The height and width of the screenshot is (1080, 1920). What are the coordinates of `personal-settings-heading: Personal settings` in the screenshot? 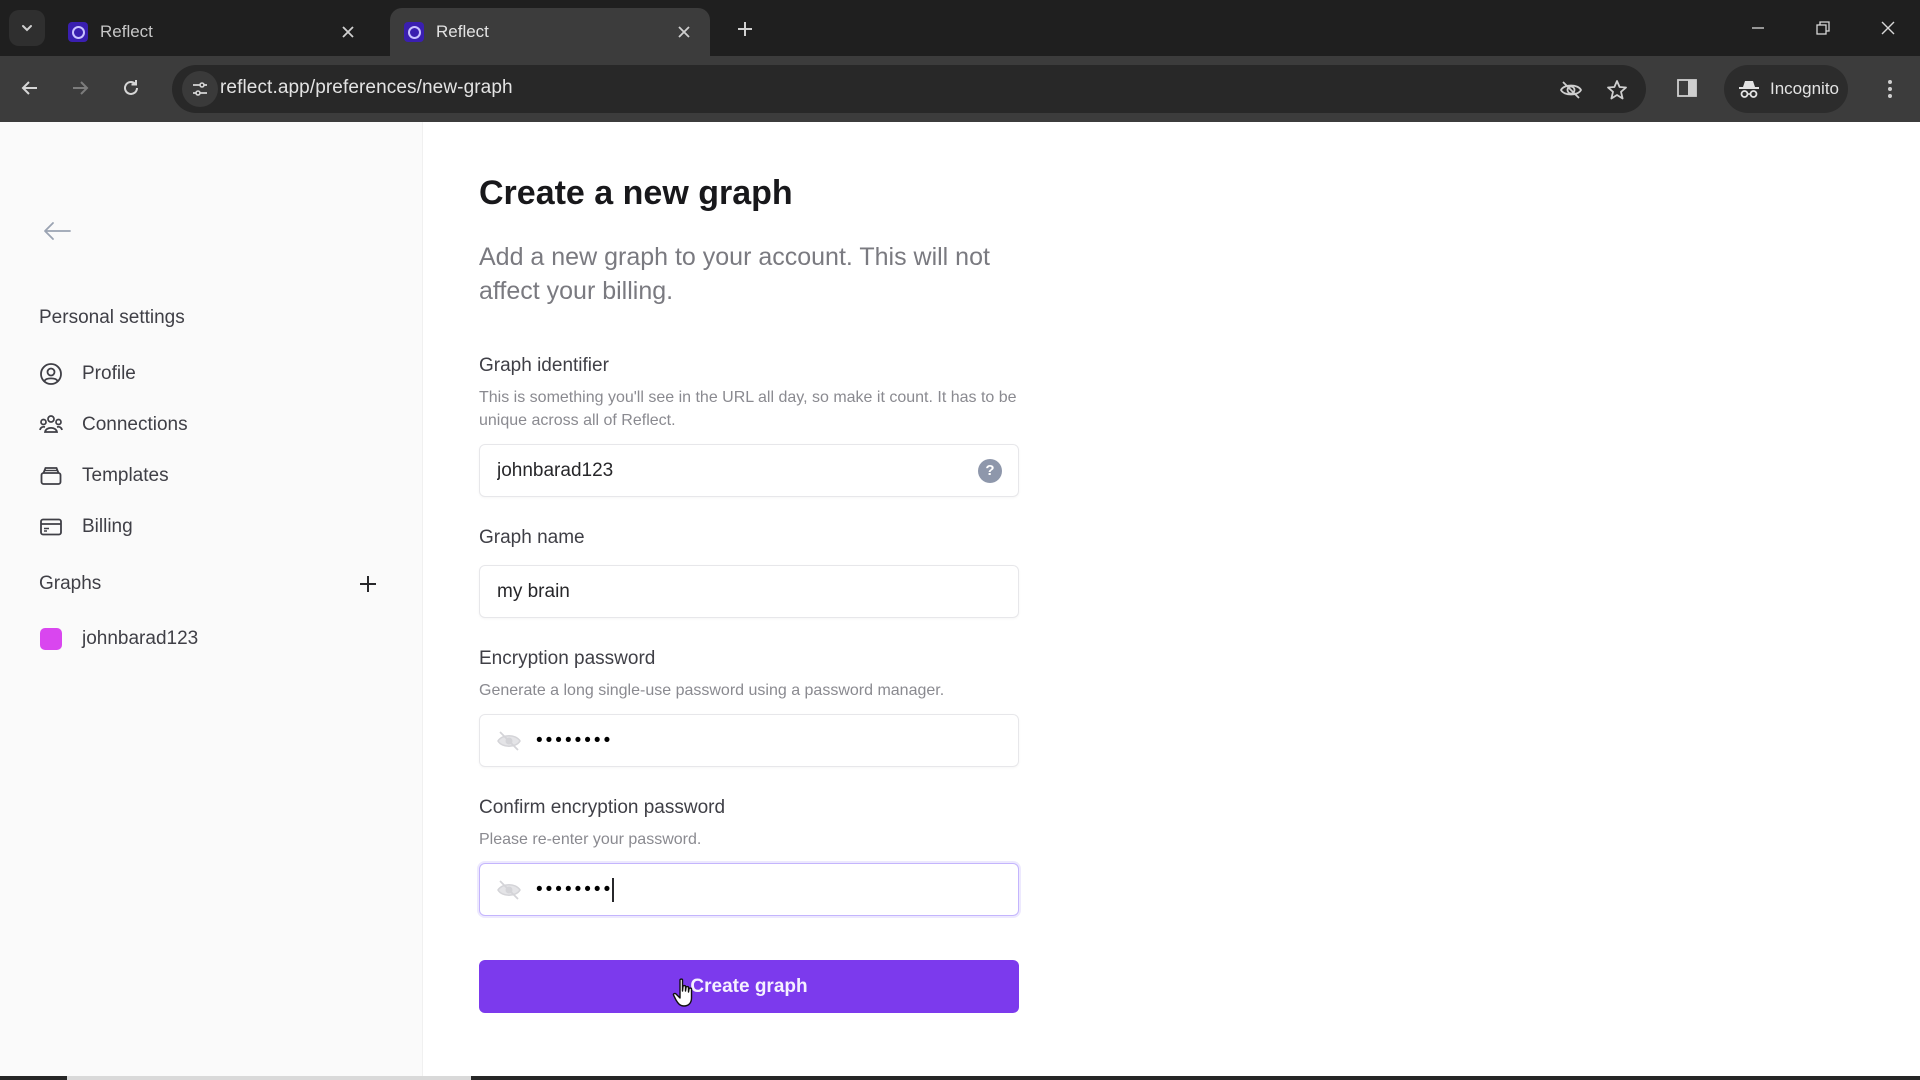 It's located at (112, 317).